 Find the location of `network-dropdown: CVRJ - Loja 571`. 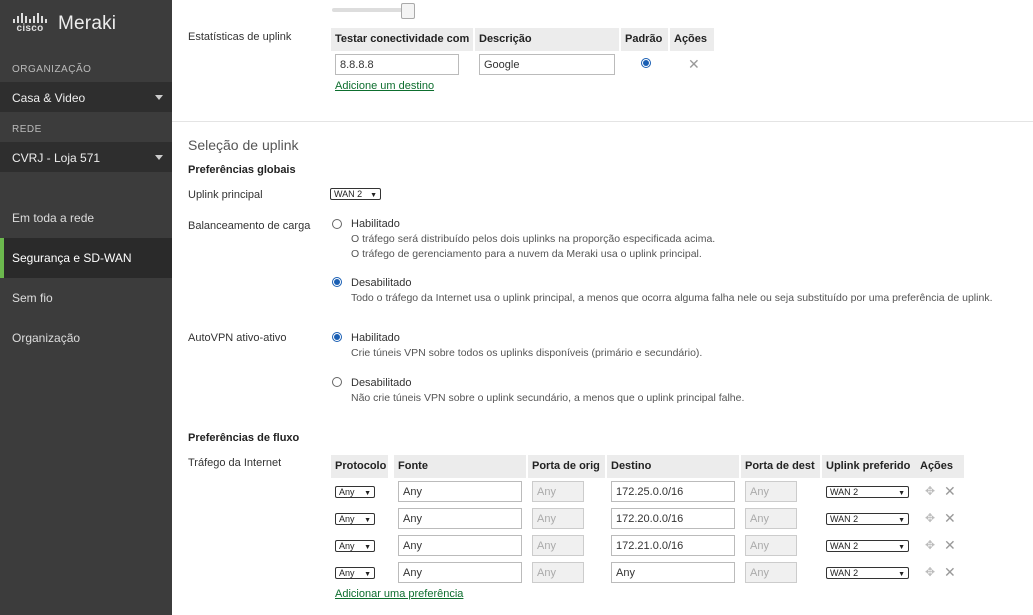

network-dropdown: CVRJ - Loja 571 is located at coordinates (86, 157).